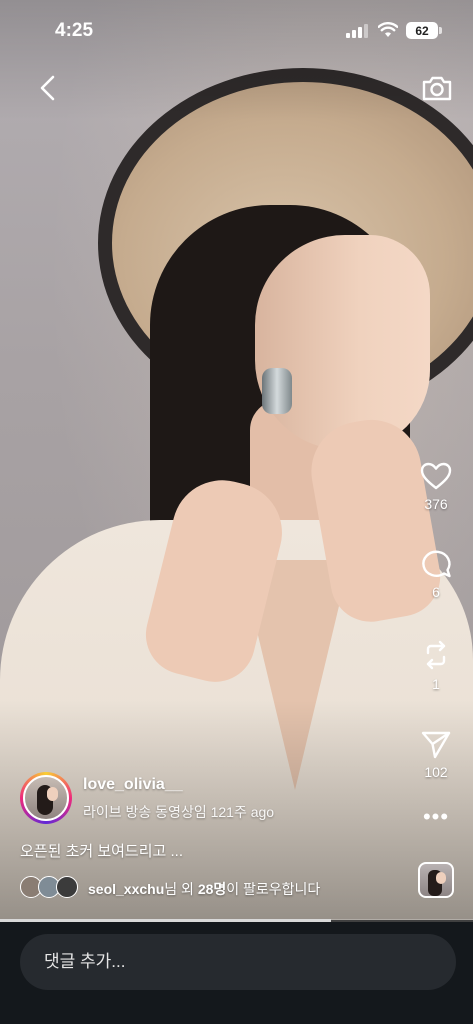  I want to click on creator-info: love_olivia__ 라이브 방송 동영상임 121주 ago, so click(210, 800).